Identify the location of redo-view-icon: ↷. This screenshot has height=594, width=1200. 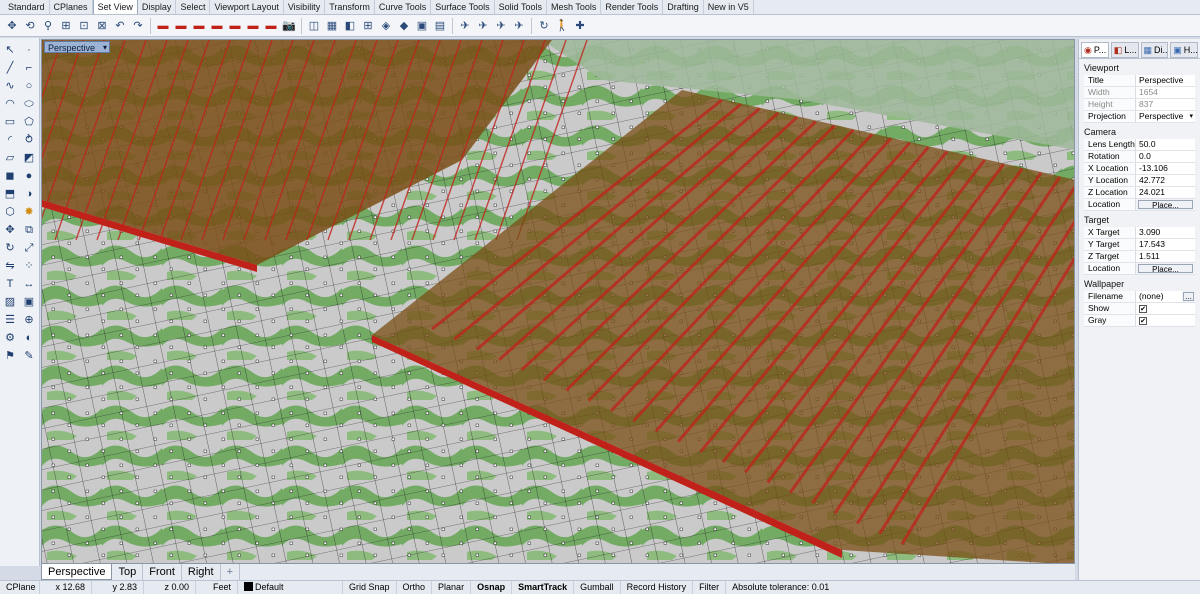
(138, 26).